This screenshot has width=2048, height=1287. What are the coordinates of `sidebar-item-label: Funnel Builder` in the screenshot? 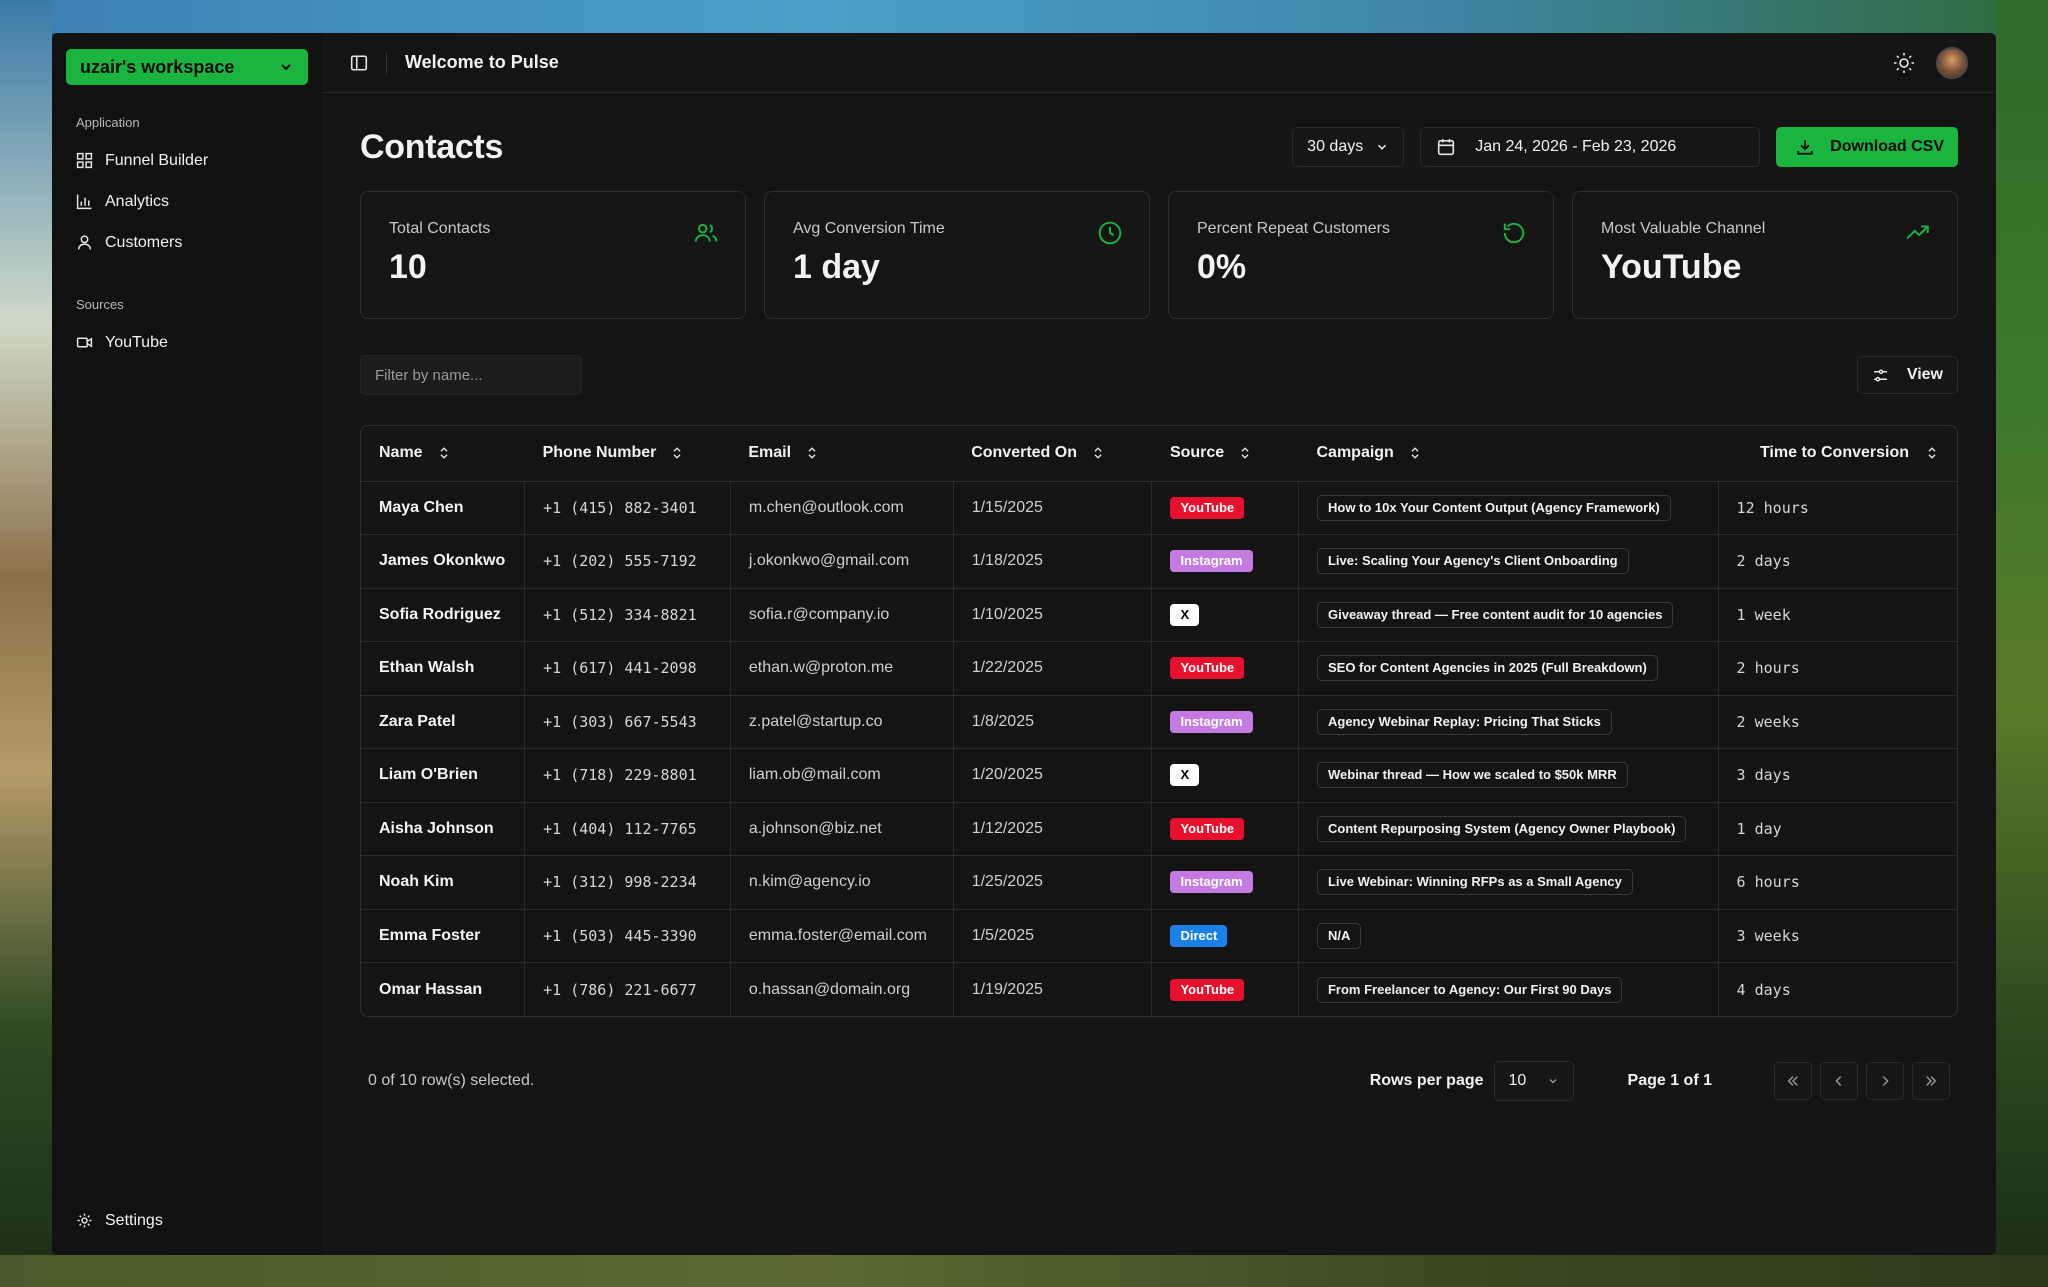 It's located at (157, 160).